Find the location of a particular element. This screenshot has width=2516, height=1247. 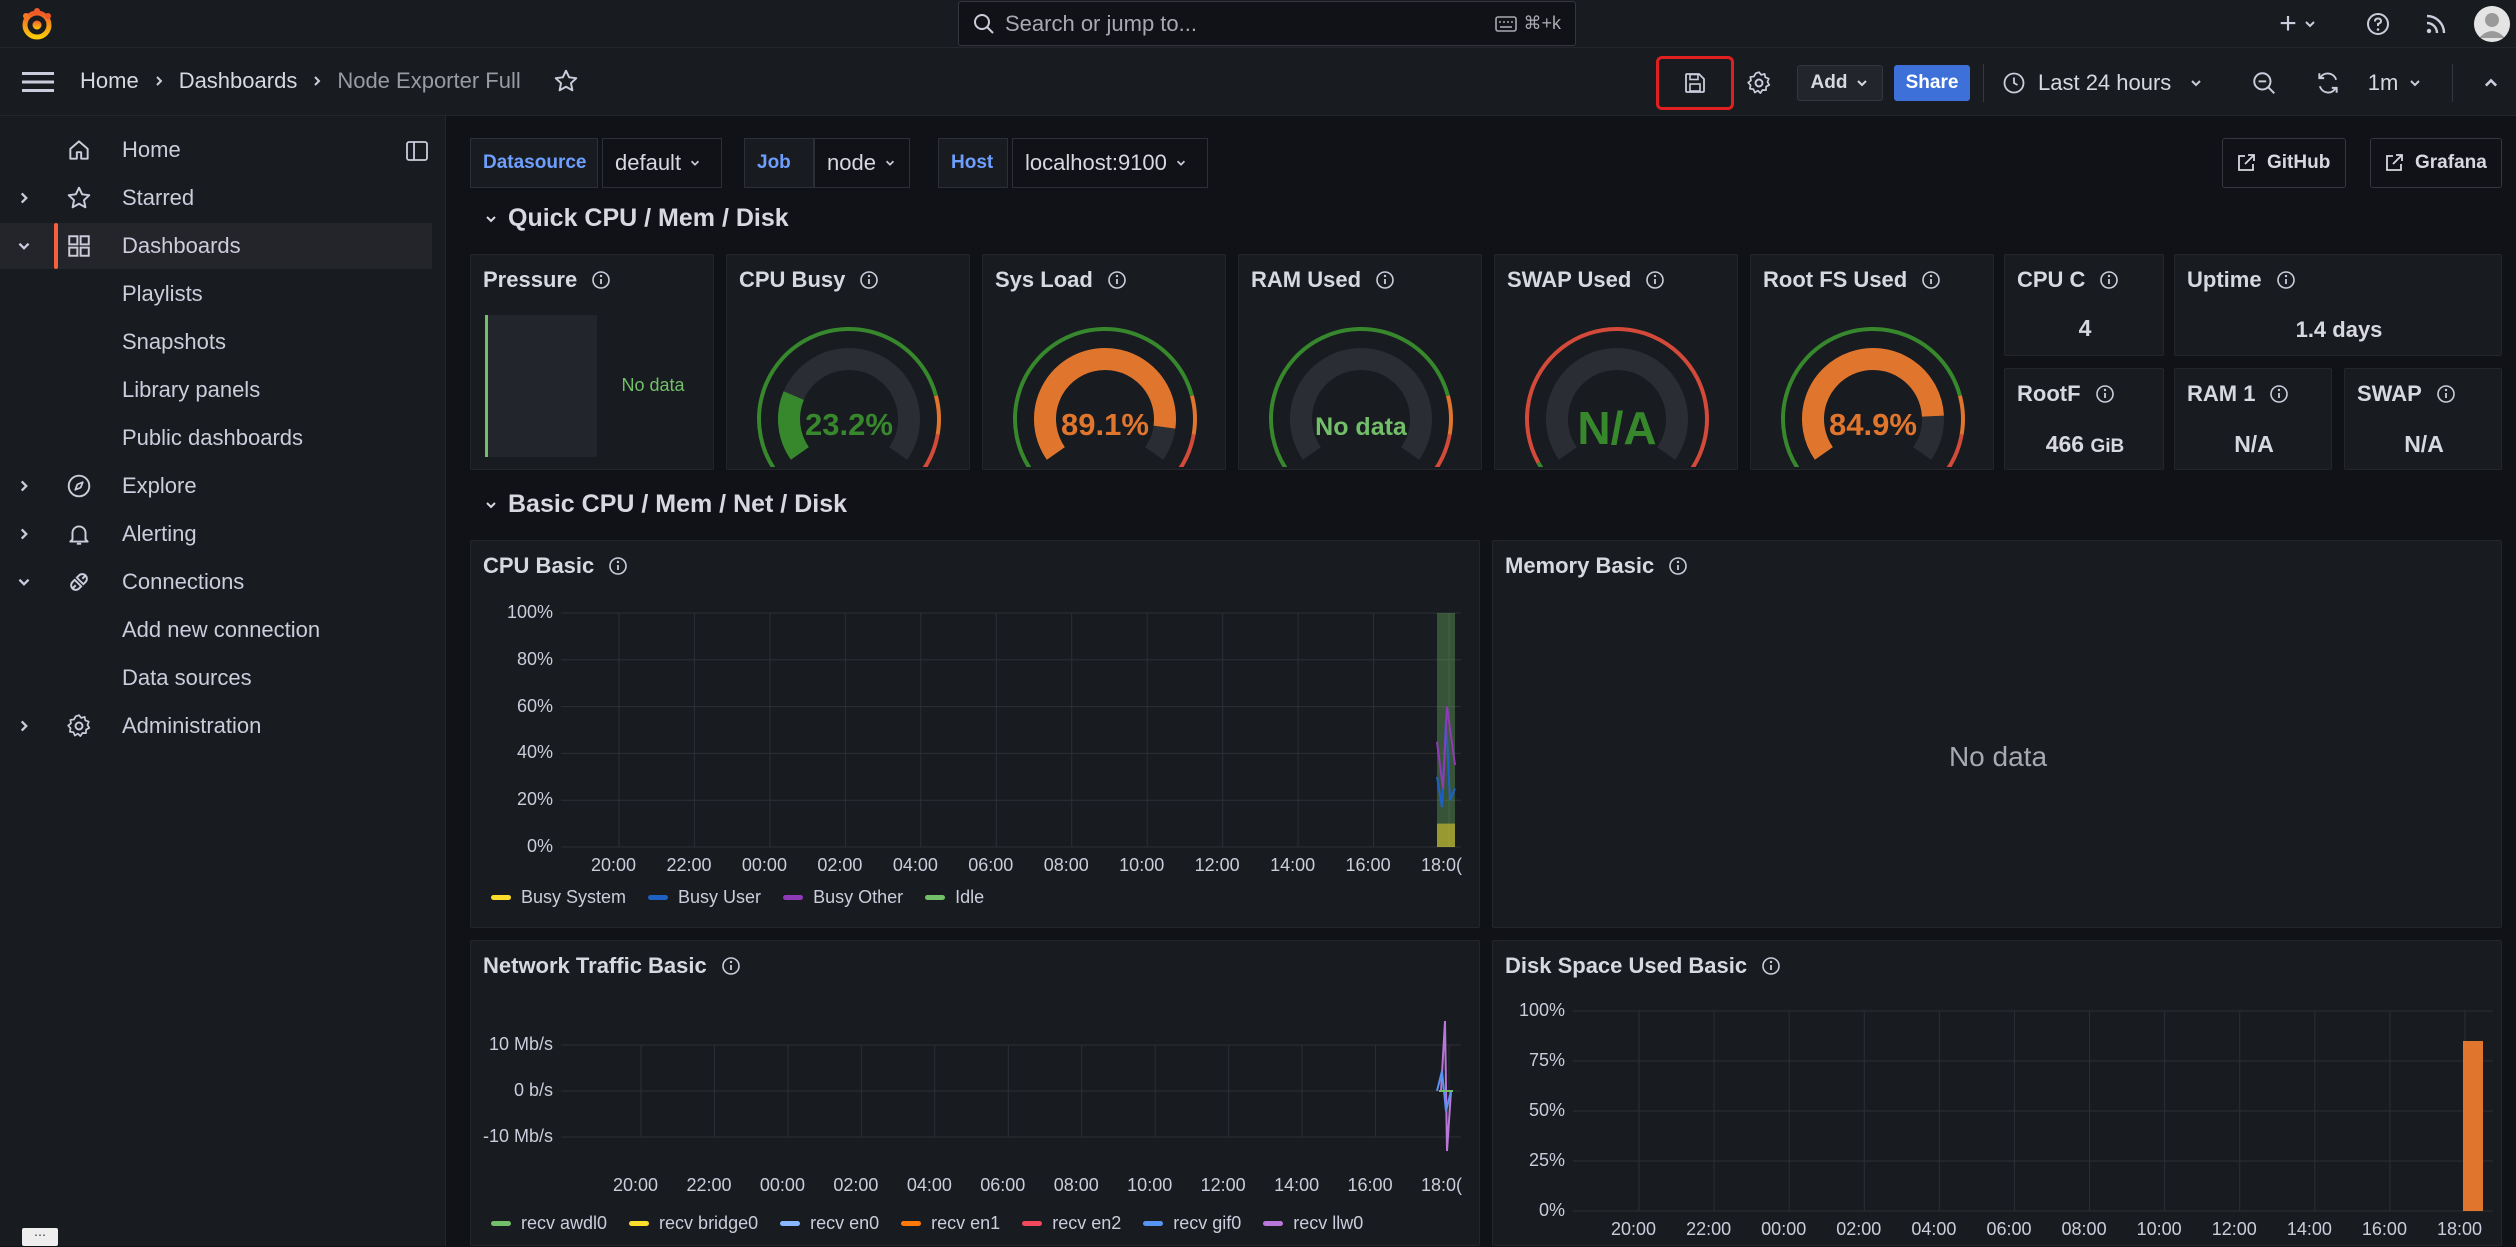

help-icon is located at coordinates (2378, 24).